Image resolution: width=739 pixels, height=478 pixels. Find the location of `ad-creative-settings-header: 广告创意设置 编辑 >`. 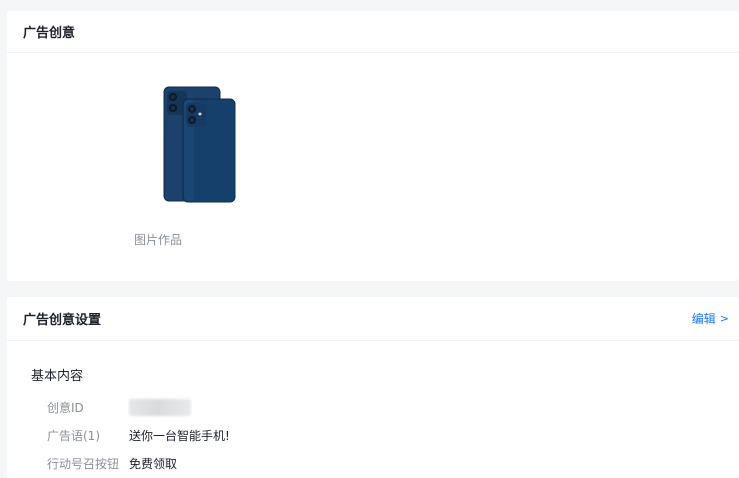

ad-creative-settings-header: 广告创意设置 编辑 > is located at coordinates (373, 319).